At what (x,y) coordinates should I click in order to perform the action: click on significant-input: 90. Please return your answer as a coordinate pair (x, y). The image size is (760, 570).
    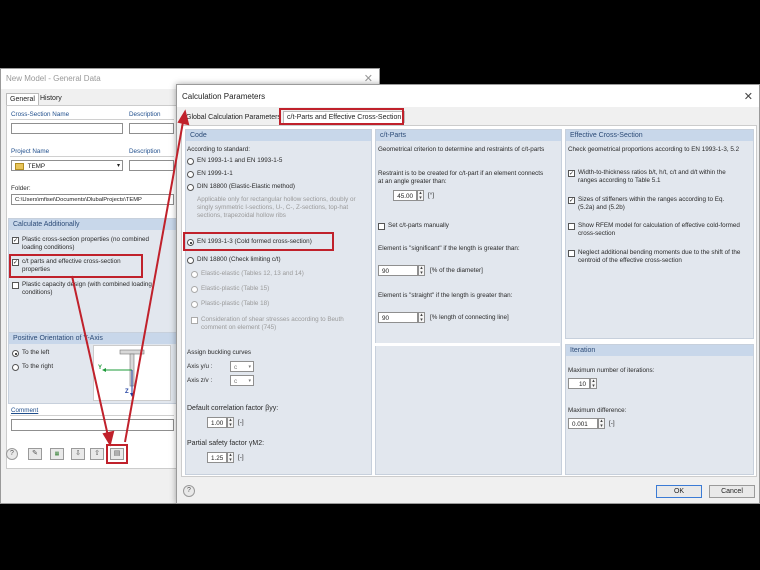
    Looking at the image, I should click on (398, 270).